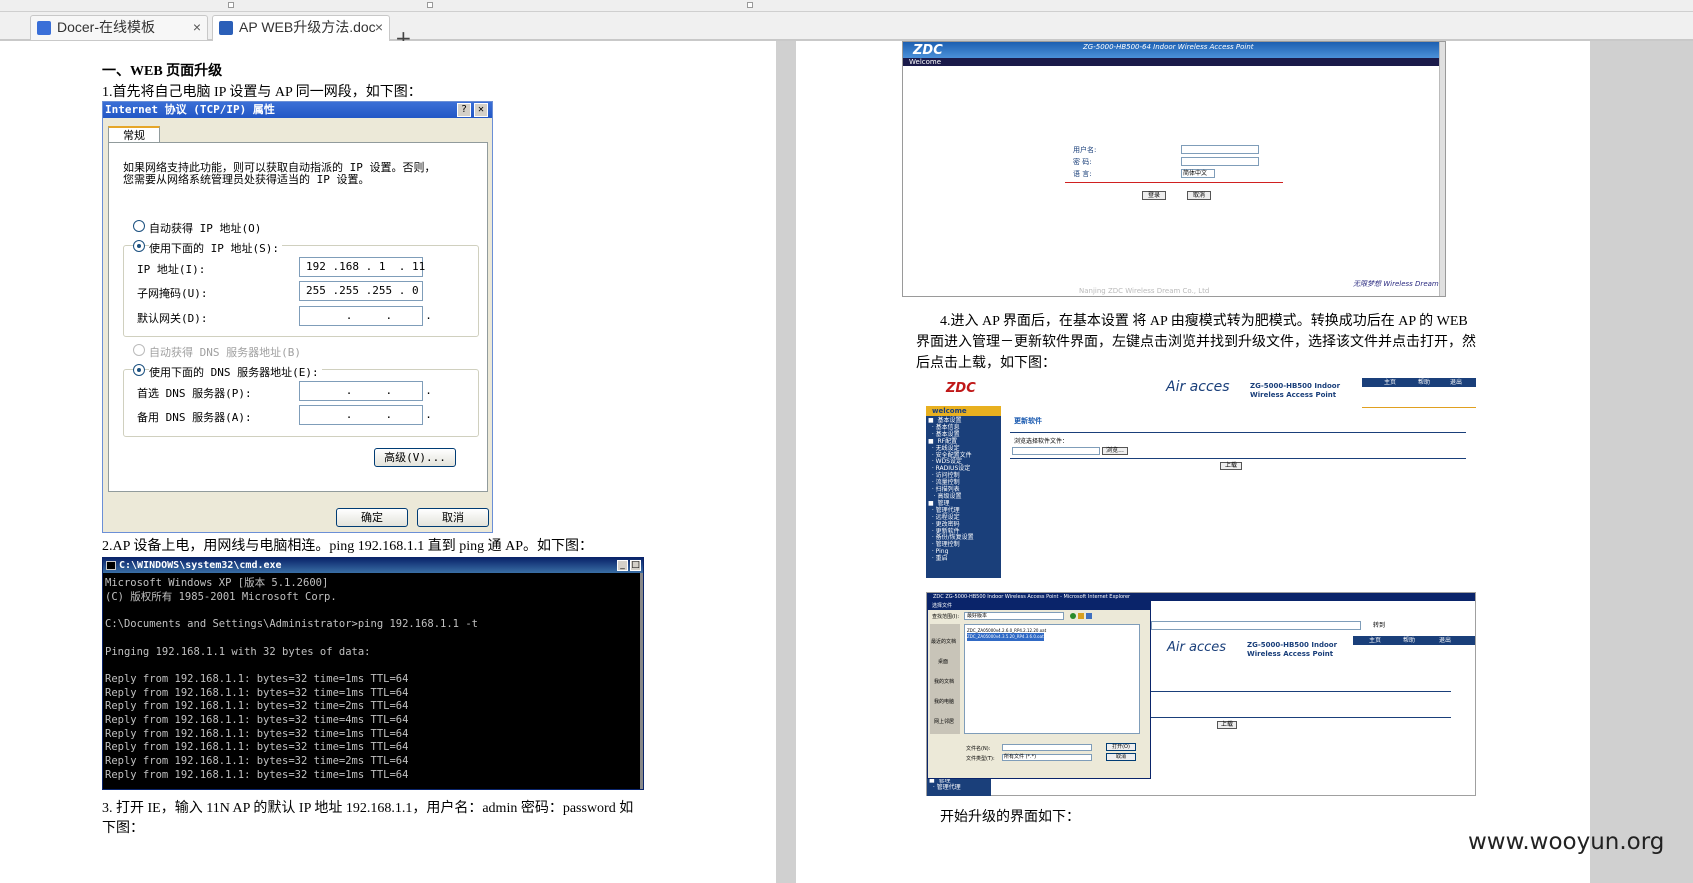  What do you see at coordinates (171, 269) in the screenshot?
I see `ip-address-label: IP 地址(I):` at bounding box center [171, 269].